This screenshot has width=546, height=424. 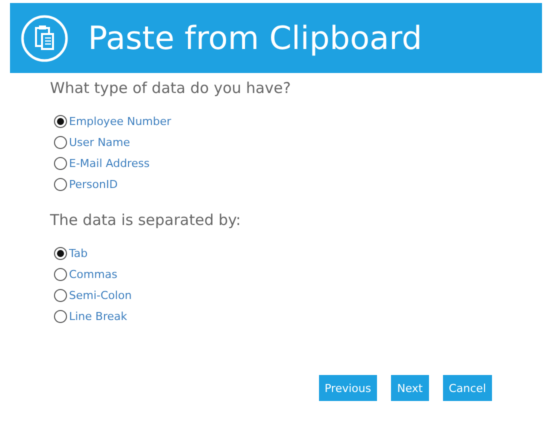 I want to click on action-button: Cancel, so click(x=467, y=388).